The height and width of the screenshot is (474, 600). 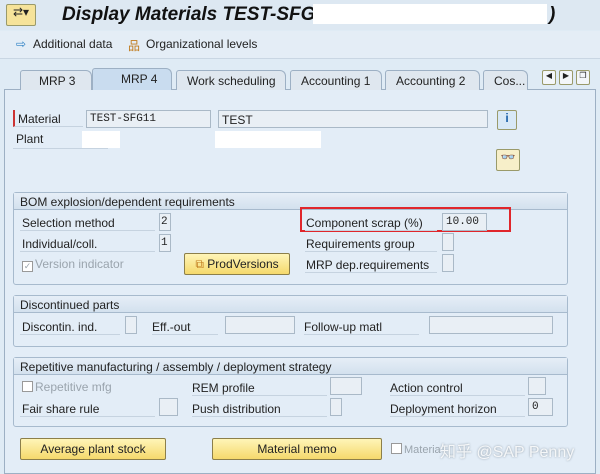 I want to click on prodversions-icon: ⧉, so click(x=201, y=264).